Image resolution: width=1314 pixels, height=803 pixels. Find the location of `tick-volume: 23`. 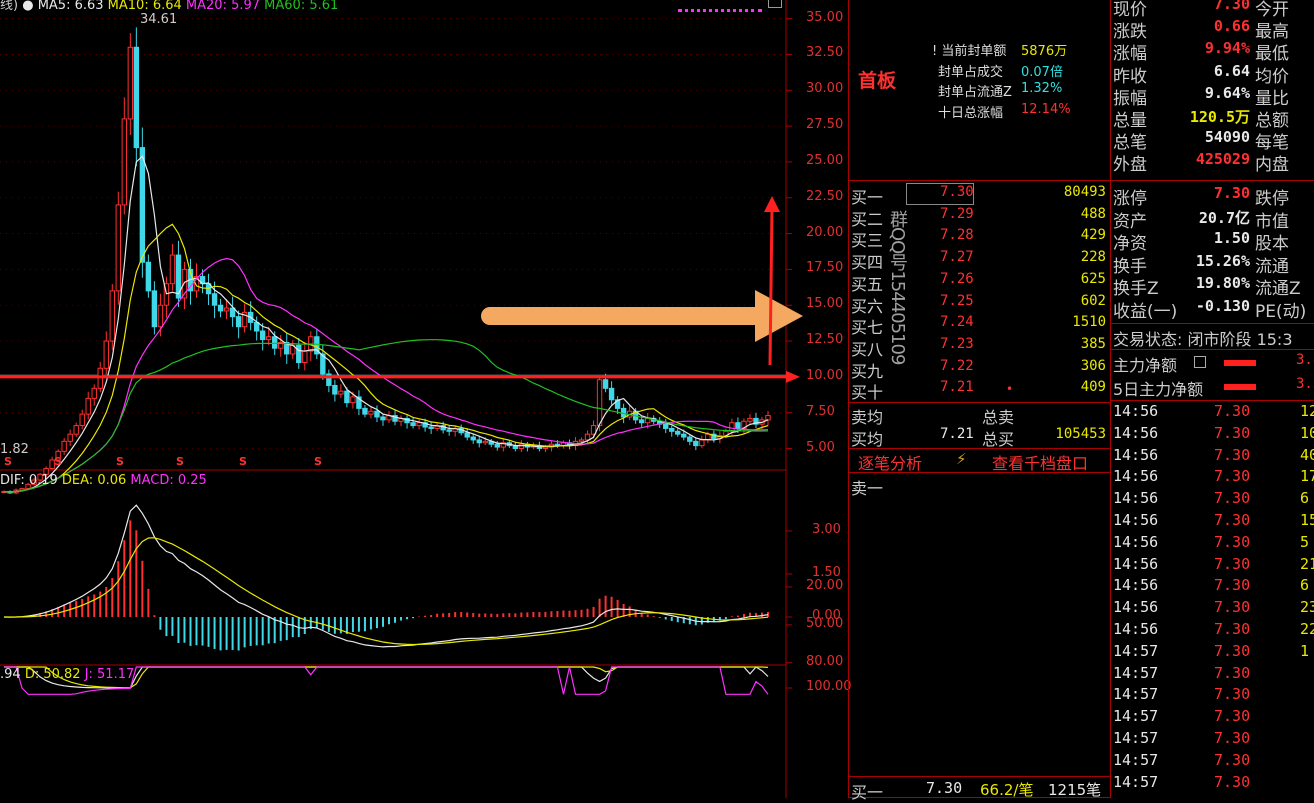

tick-volume: 23 is located at coordinates (1307, 607).